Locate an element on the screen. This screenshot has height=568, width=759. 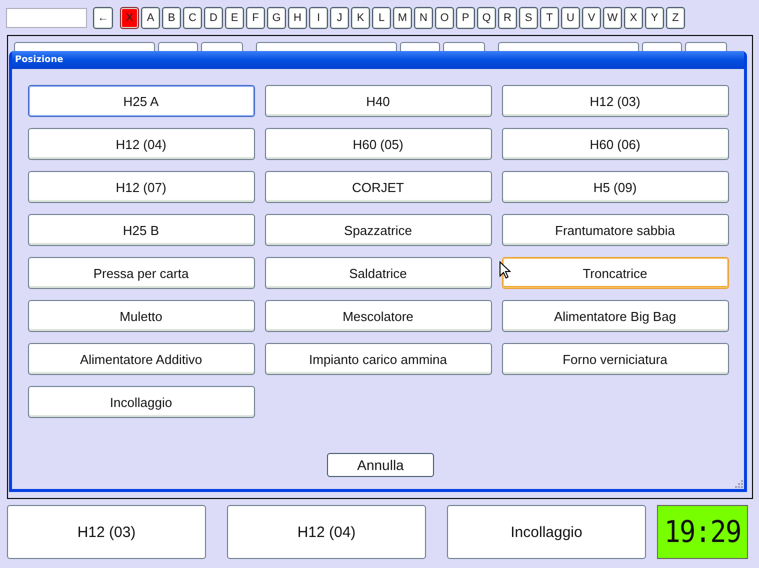
position-option: Frantumatore sabbia is located at coordinates (615, 230).